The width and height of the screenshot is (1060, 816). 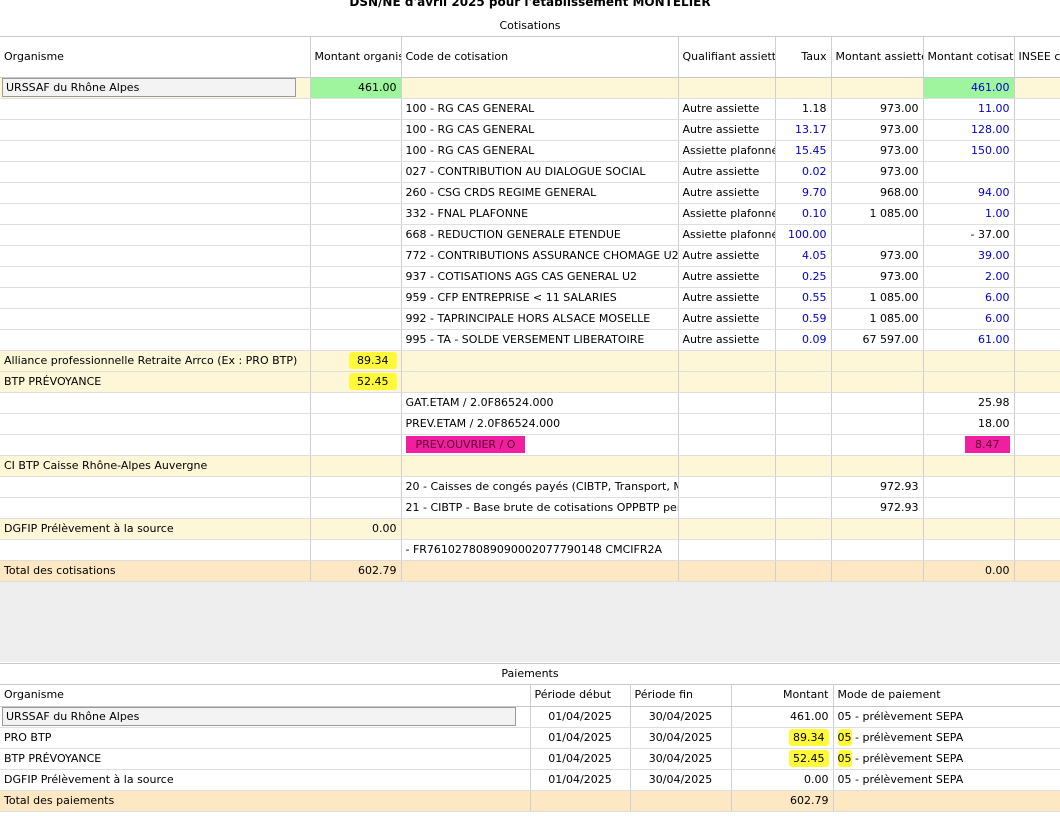 What do you see at coordinates (803, 130) in the screenshot?
I see `taux-cell: 13.17` at bounding box center [803, 130].